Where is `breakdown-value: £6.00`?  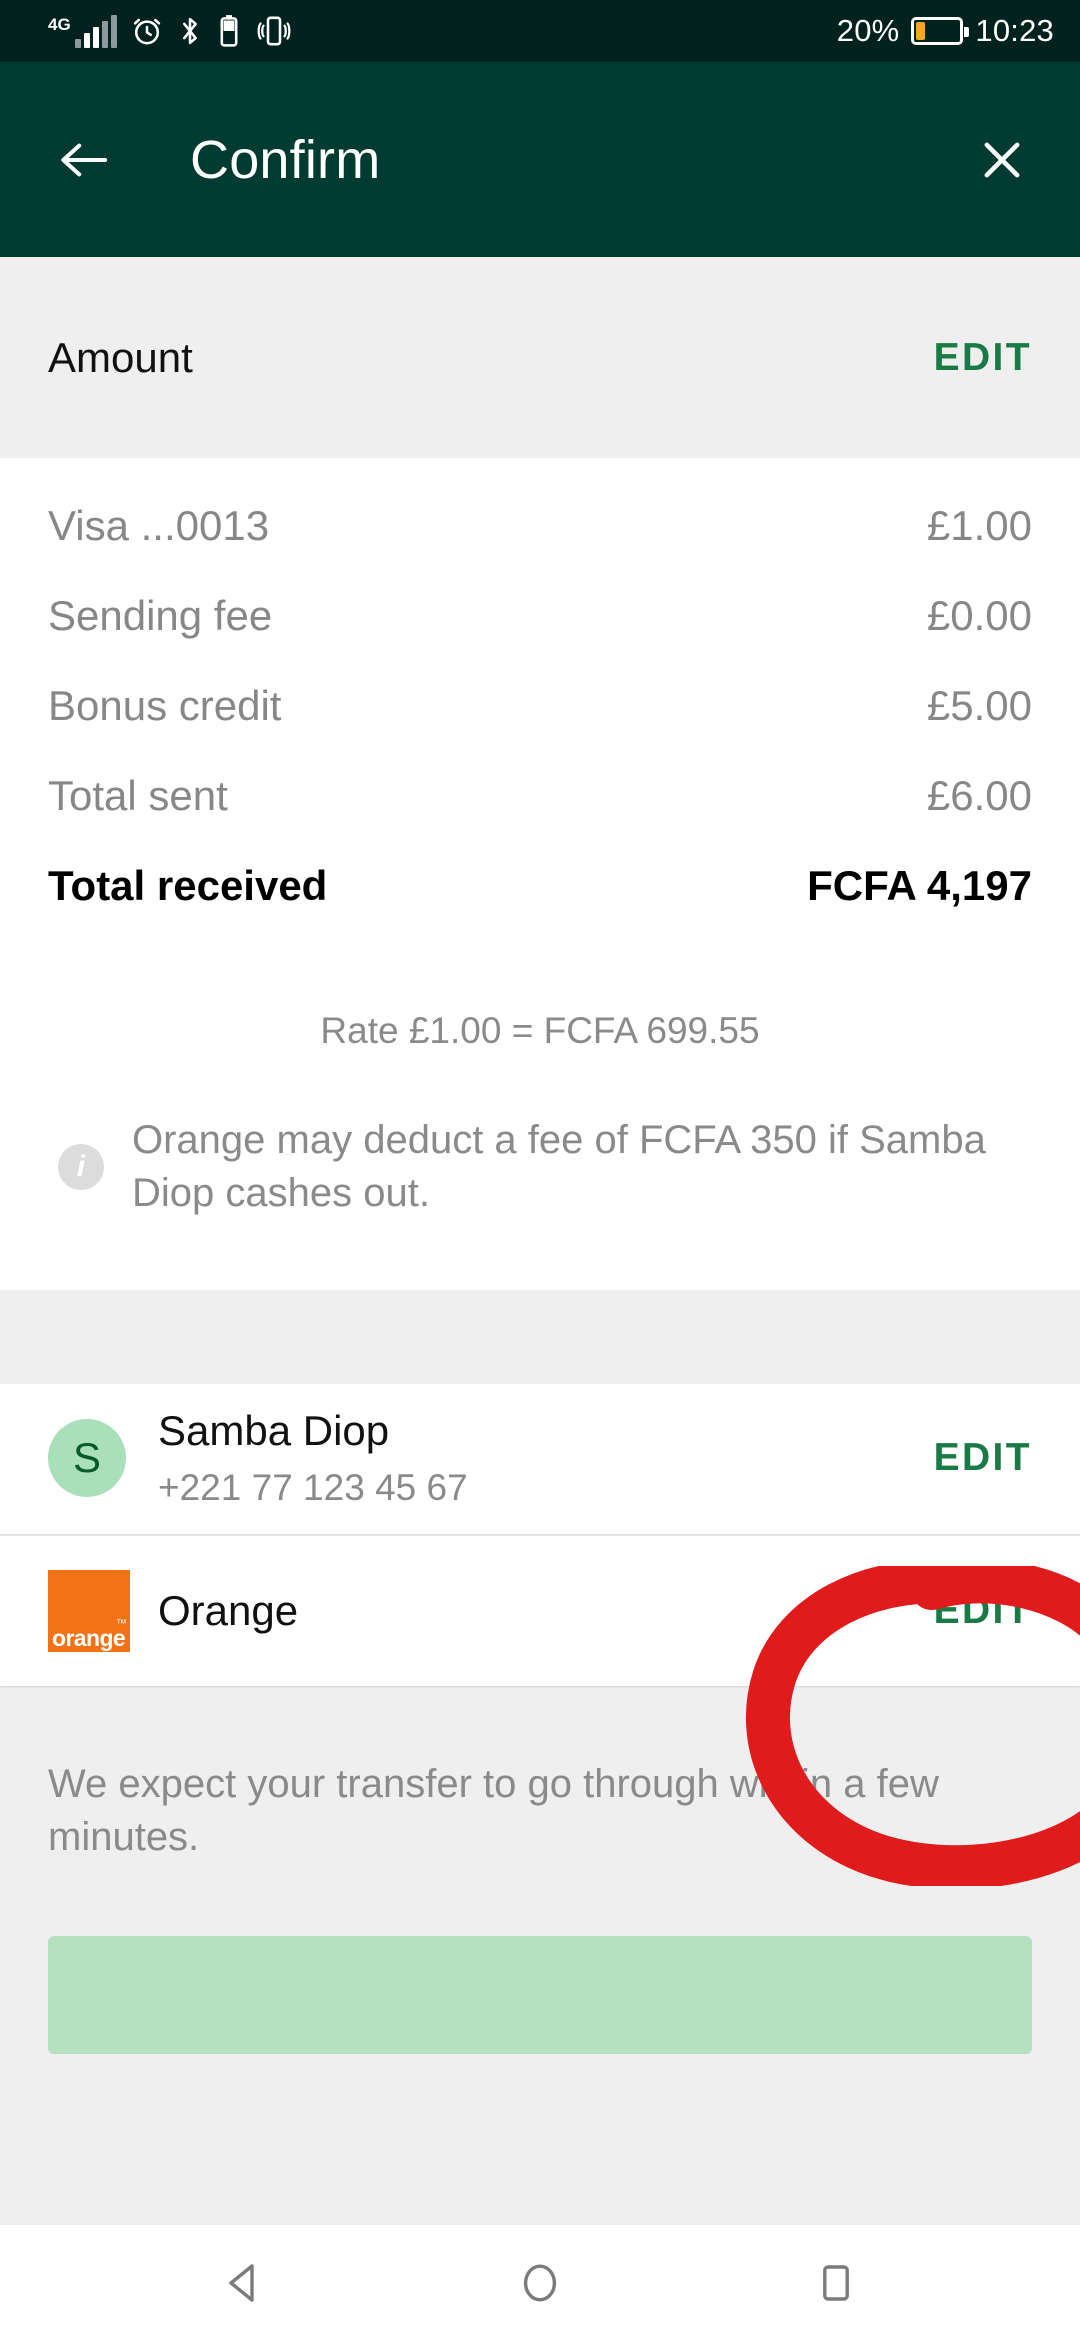 breakdown-value: £6.00 is located at coordinates (979, 795).